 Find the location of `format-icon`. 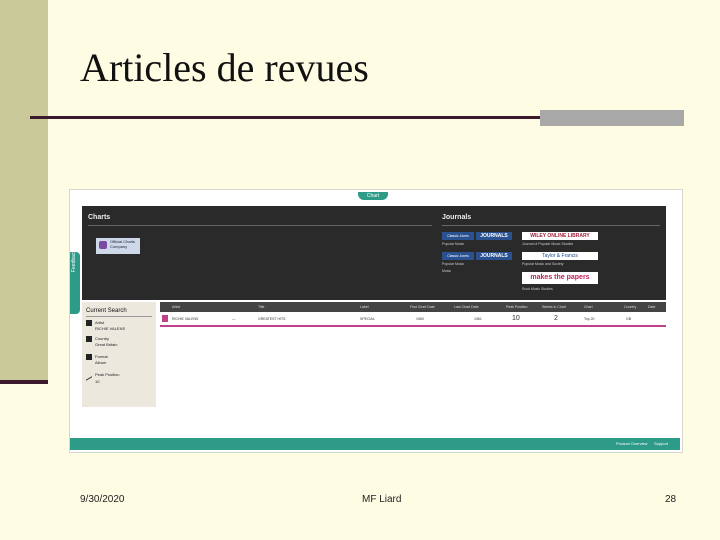

format-icon is located at coordinates (89, 357).